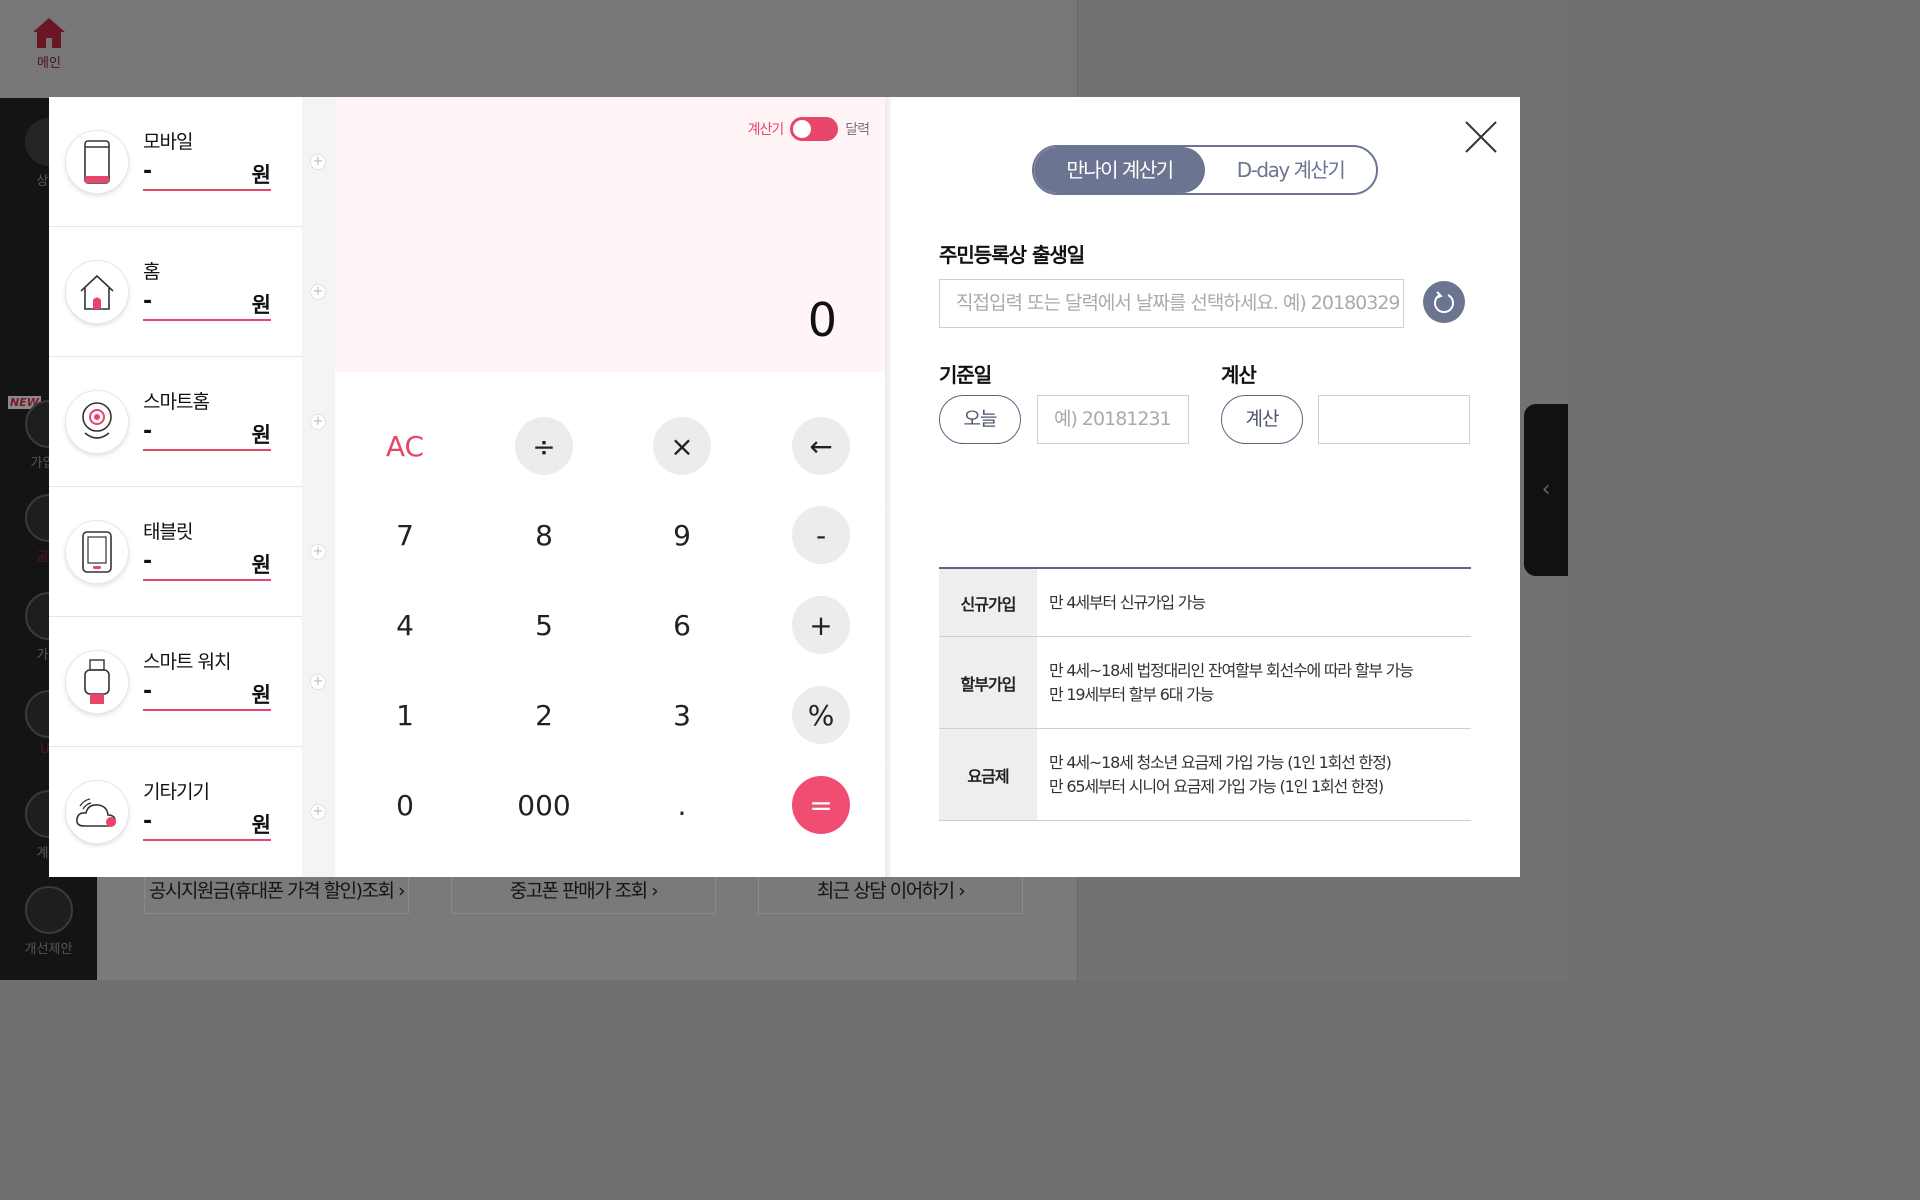  I want to click on info-line: 만 4세~18세 법정대리인 잔여할부 회선수에 따라 할부 가능, so click(1231, 670).